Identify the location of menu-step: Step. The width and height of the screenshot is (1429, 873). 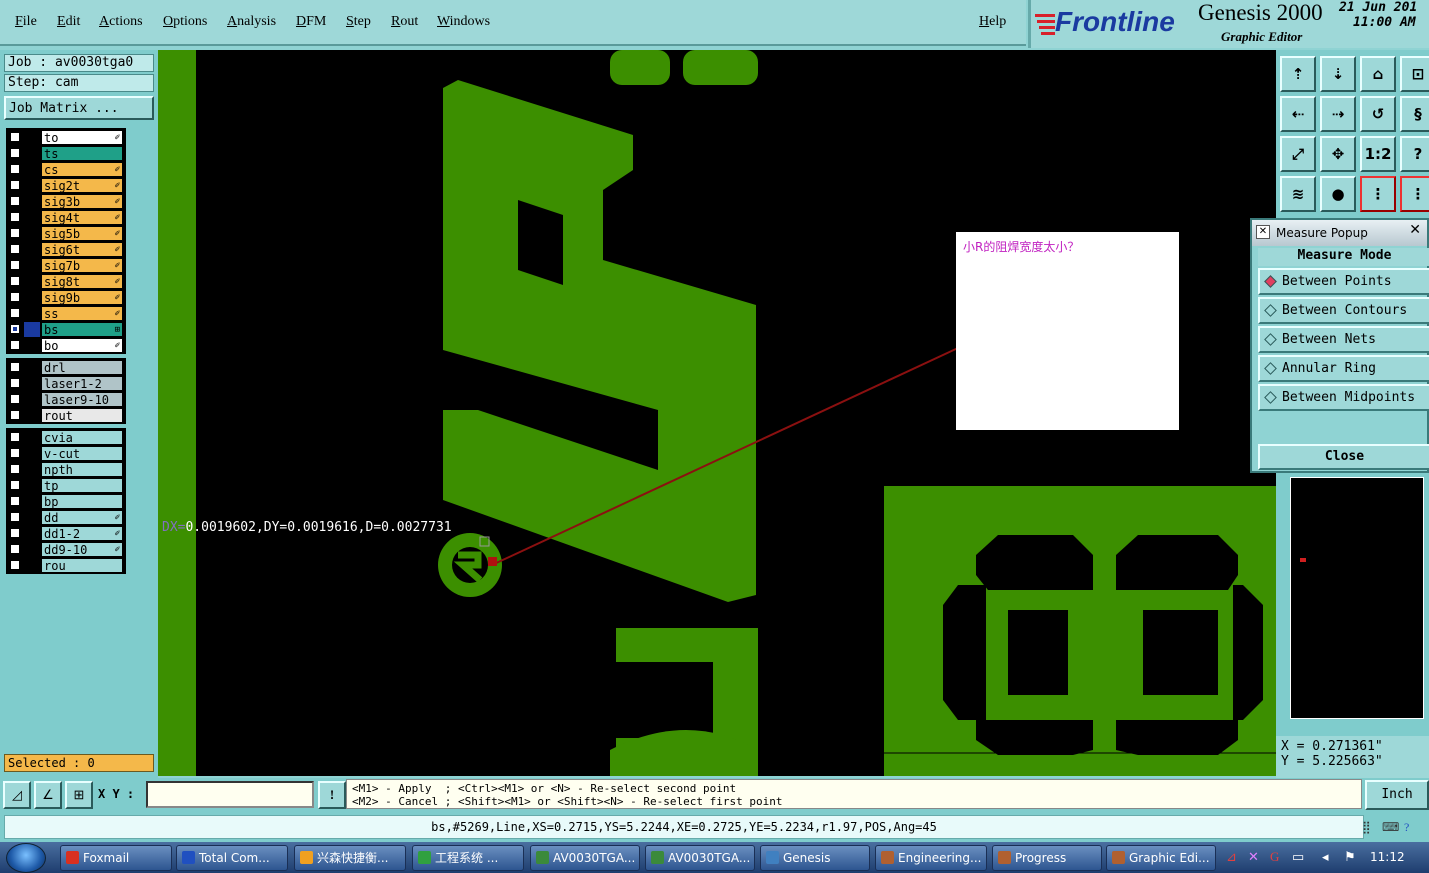
(358, 22).